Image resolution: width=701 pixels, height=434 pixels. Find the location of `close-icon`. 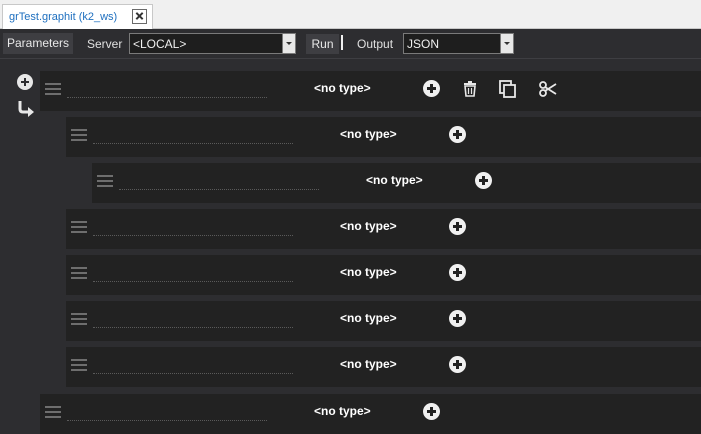

close-icon is located at coordinates (139, 16).